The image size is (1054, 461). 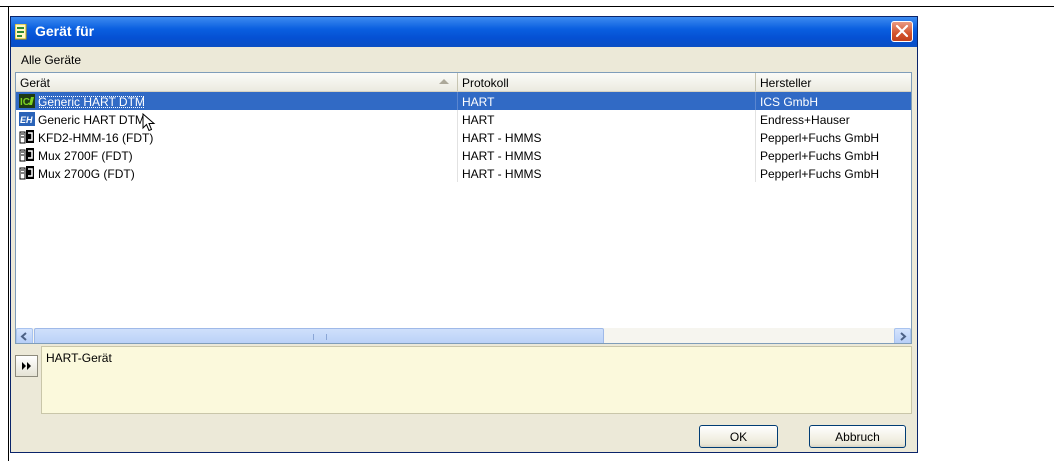 I want to click on filter-label: Alle Geräte, so click(x=51, y=60).